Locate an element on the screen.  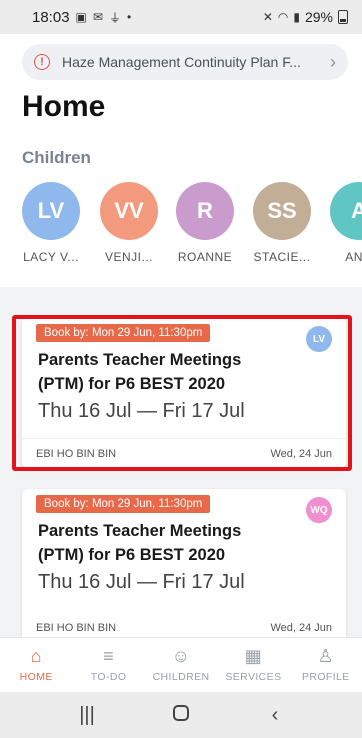
nav-children: ☺ CHILDREN is located at coordinates (181, 665).